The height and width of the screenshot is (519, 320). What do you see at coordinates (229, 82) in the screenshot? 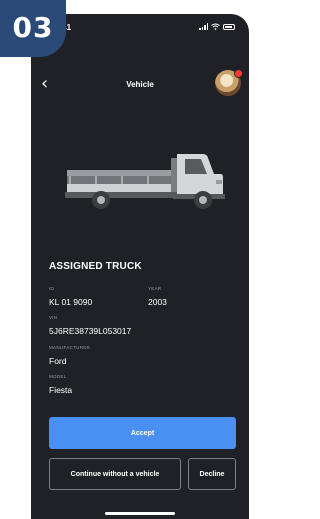
I see `avatar` at bounding box center [229, 82].